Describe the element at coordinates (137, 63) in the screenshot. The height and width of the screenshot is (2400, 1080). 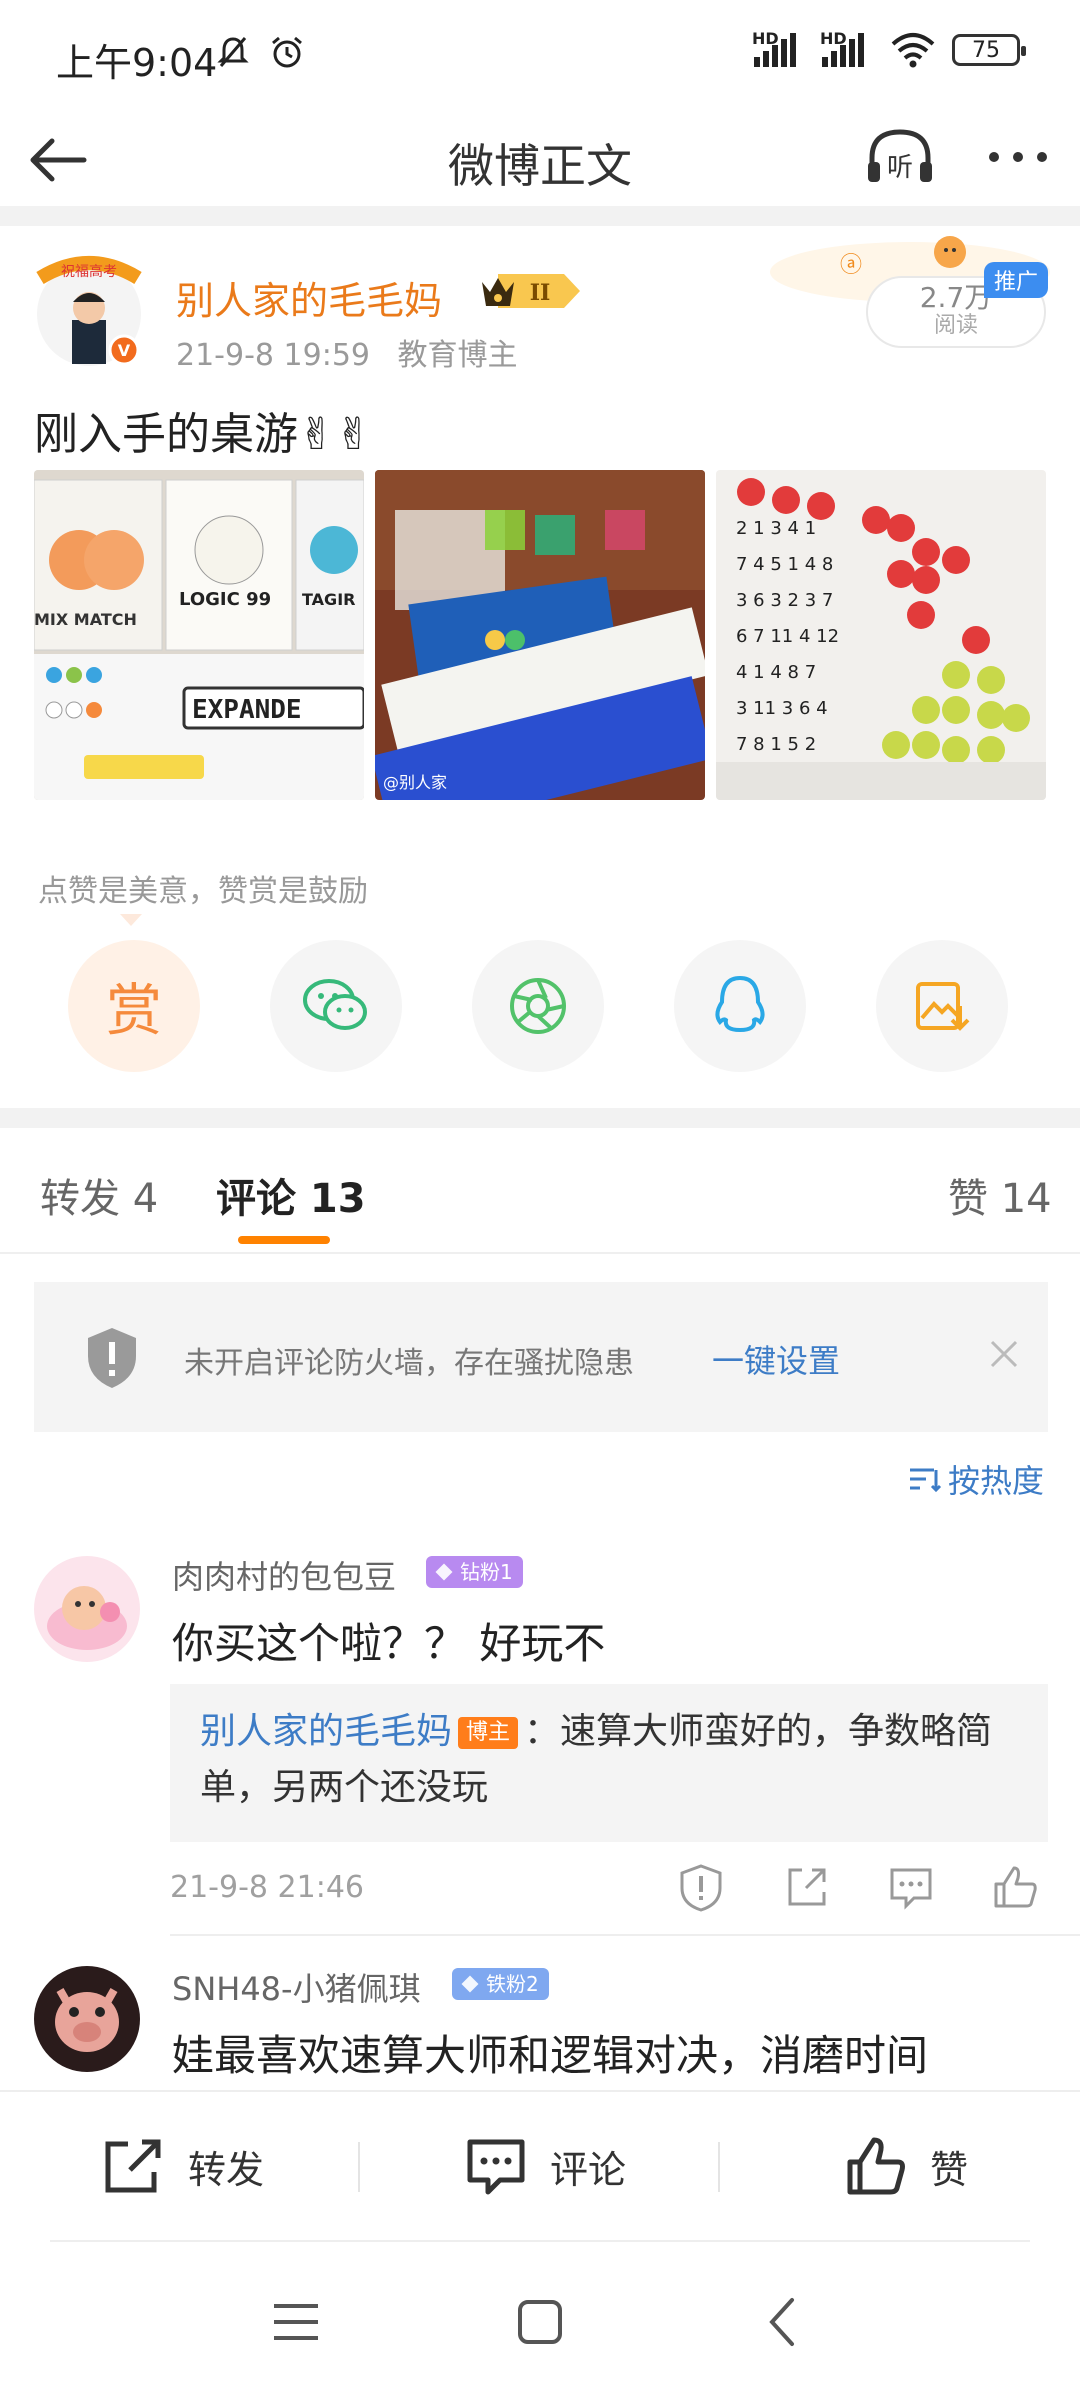
I see `status-time: 上午9:04` at that location.